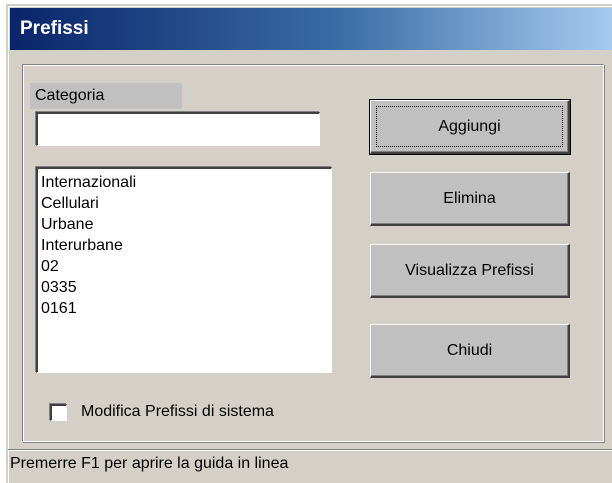  I want to click on list-item: 0161, so click(184, 308).